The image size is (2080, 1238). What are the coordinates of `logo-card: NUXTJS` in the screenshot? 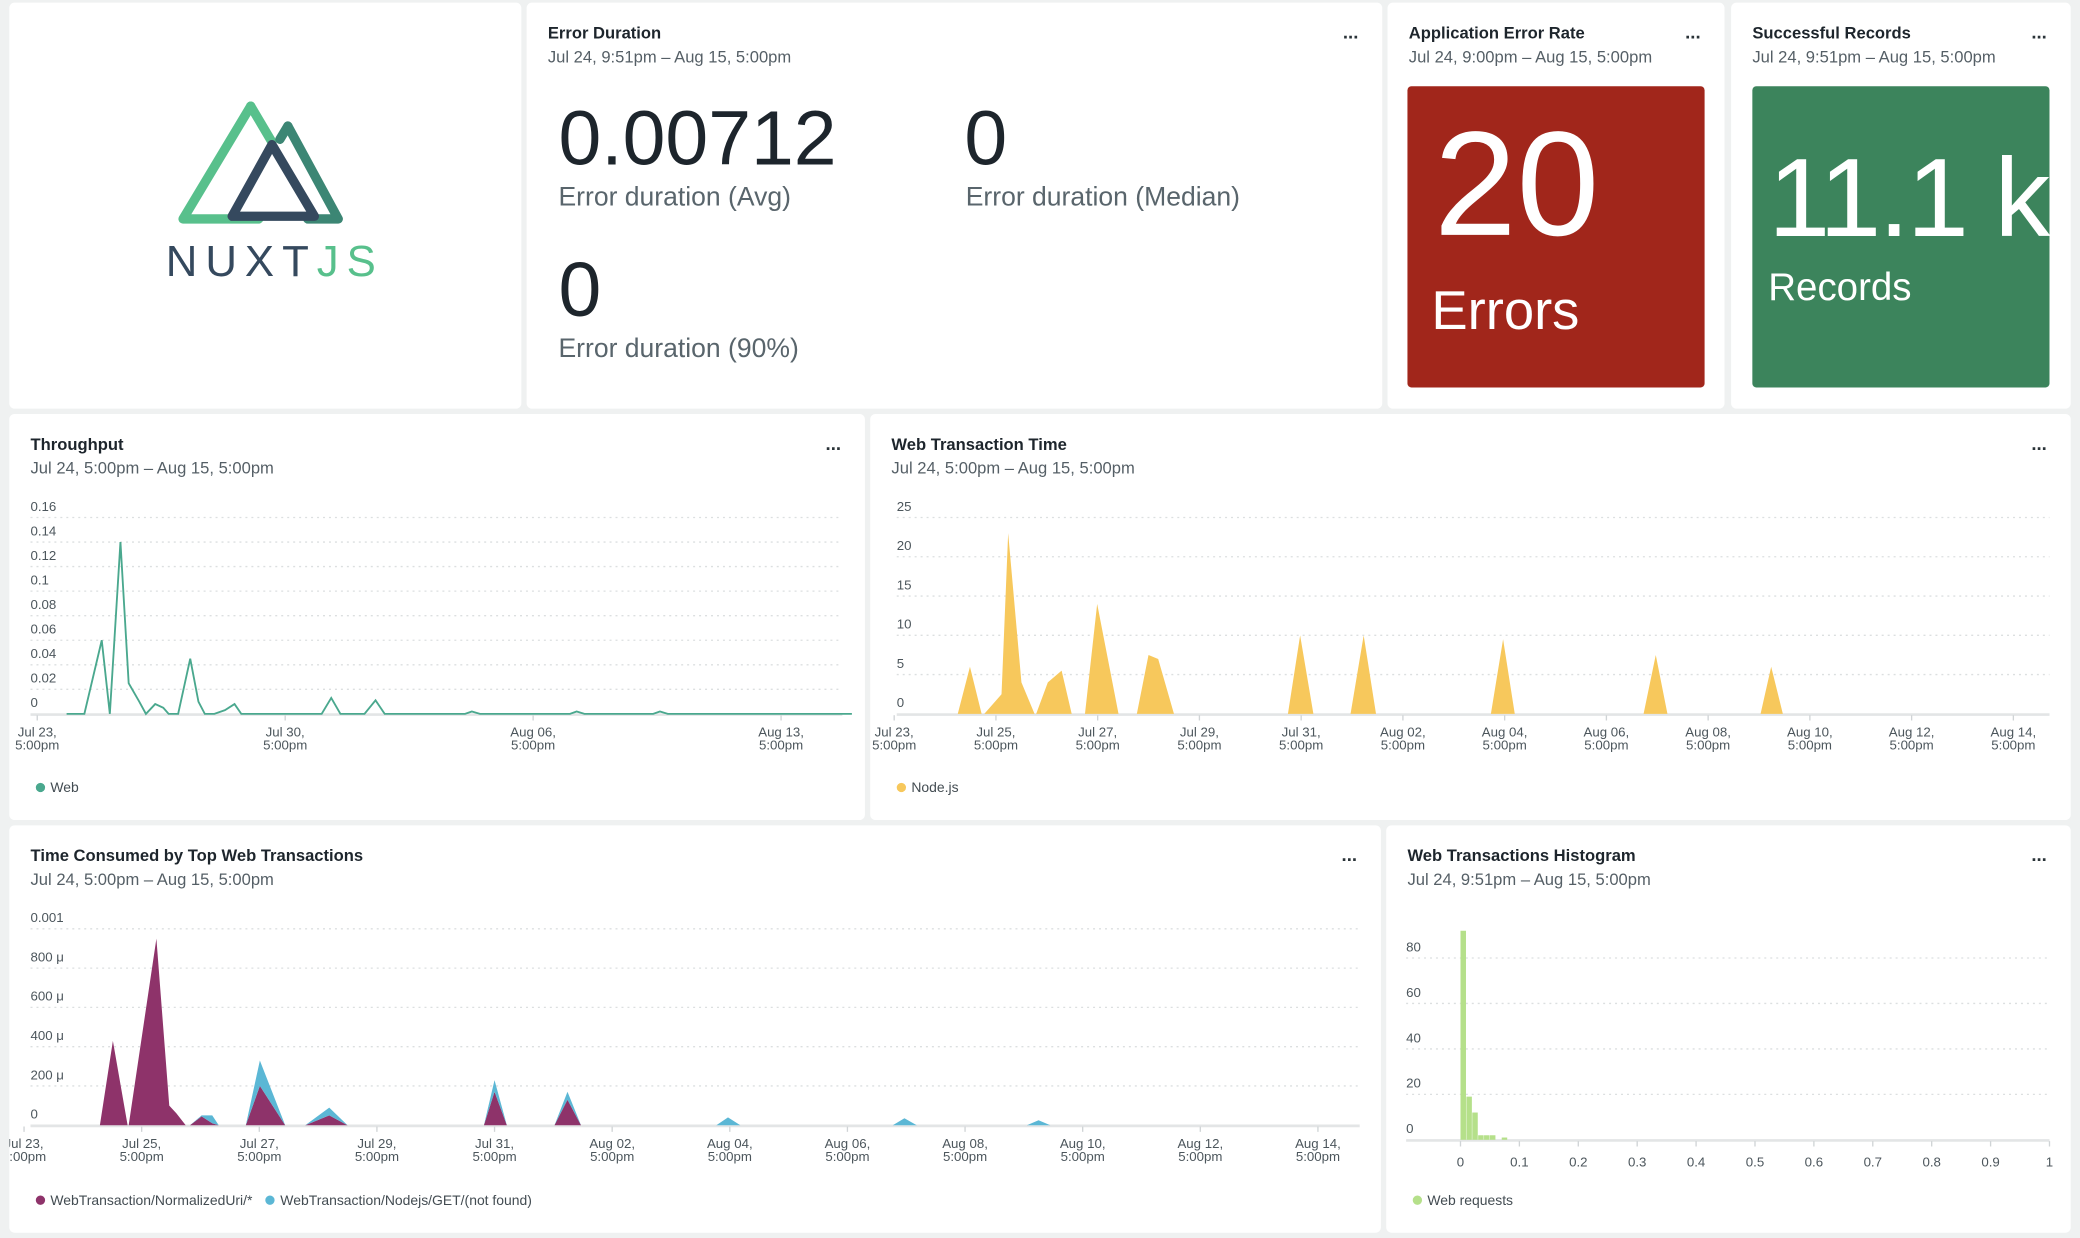 It's located at (265, 205).